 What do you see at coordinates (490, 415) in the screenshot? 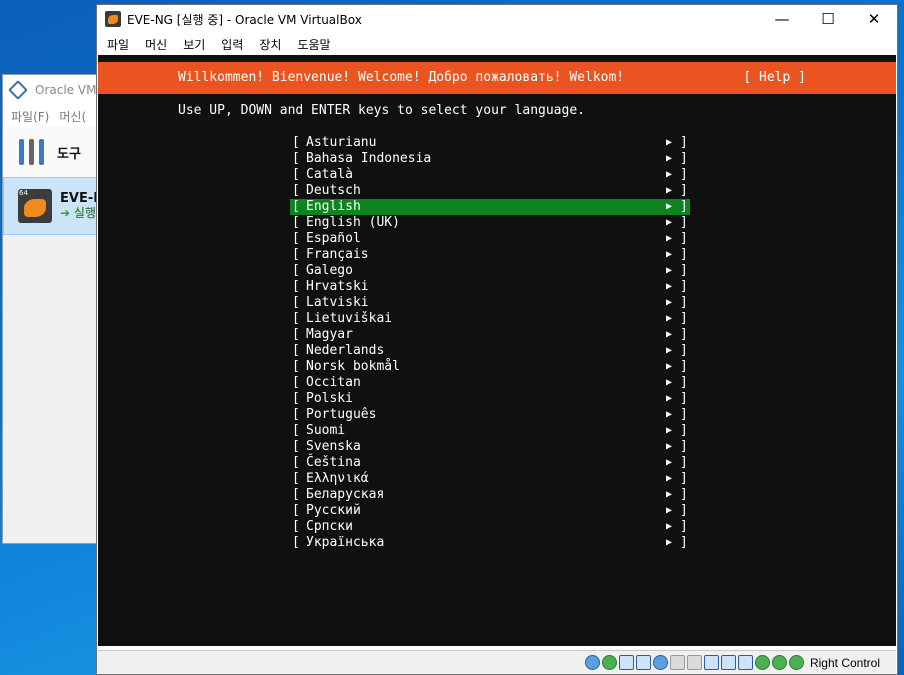
I see `language-option: [Português ▶]` at bounding box center [490, 415].